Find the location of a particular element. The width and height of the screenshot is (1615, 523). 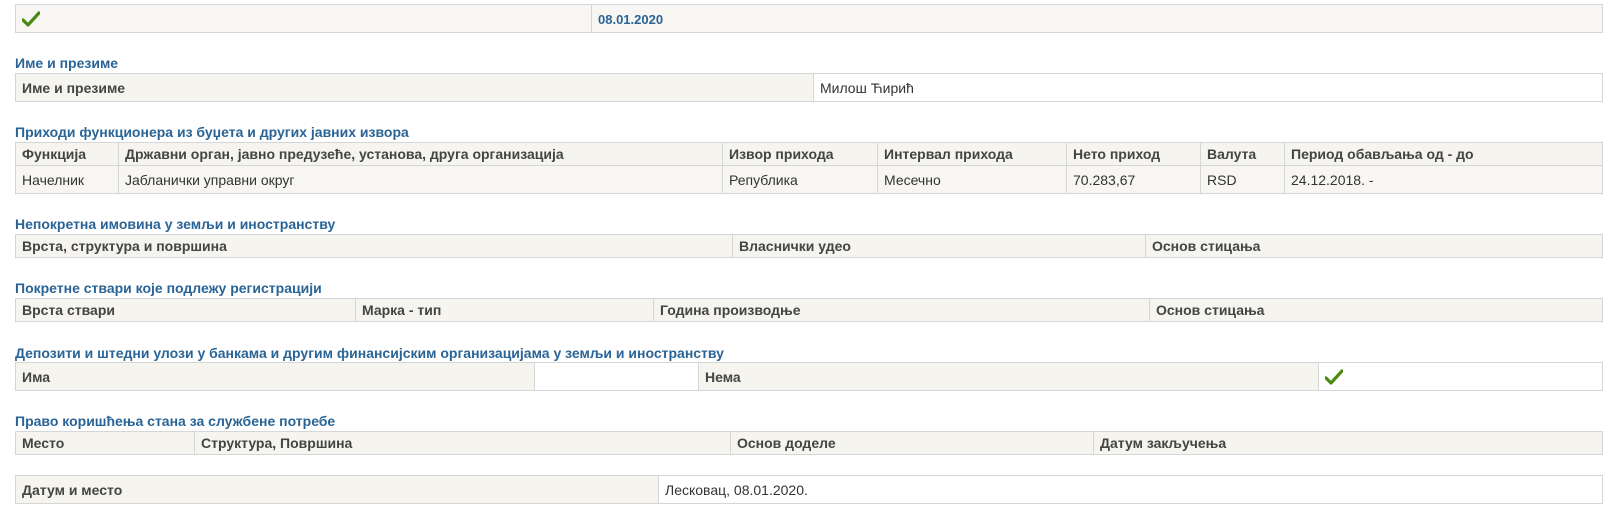

income-cell-period: 24.12.2018. - is located at coordinates (1443, 179).